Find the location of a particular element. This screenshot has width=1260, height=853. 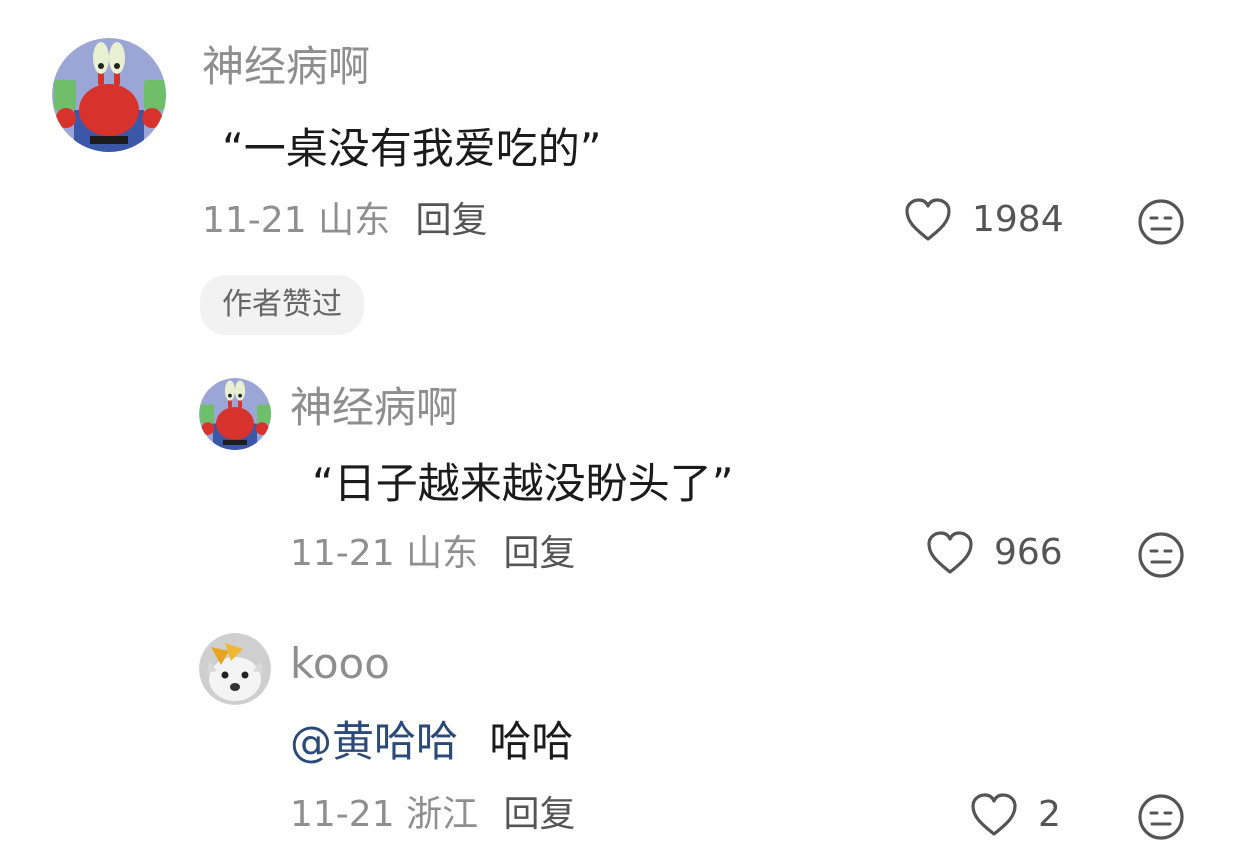

comment-username: kooo is located at coordinates (340, 664).